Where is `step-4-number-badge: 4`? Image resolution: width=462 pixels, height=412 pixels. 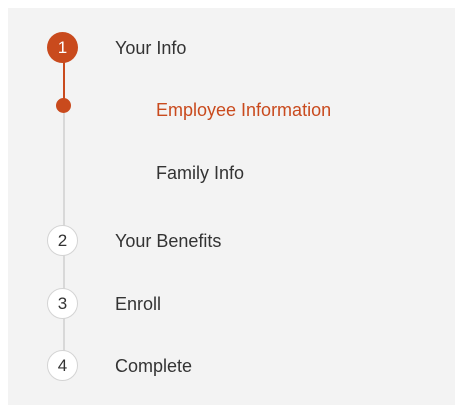
step-4-number-badge: 4 is located at coordinates (62, 365).